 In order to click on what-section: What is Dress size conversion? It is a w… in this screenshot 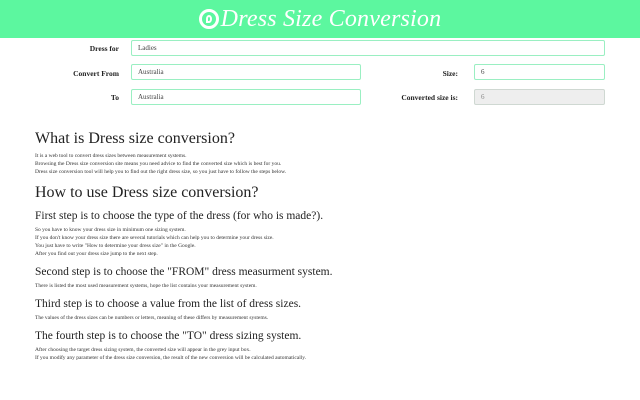, I will do `click(337, 153)`.